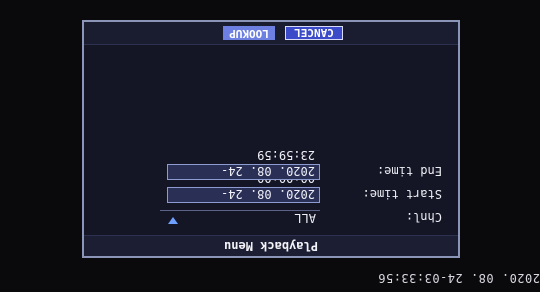  I want to click on end-time-value: 2020. 08. 24-23:59:59, so click(268, 163).